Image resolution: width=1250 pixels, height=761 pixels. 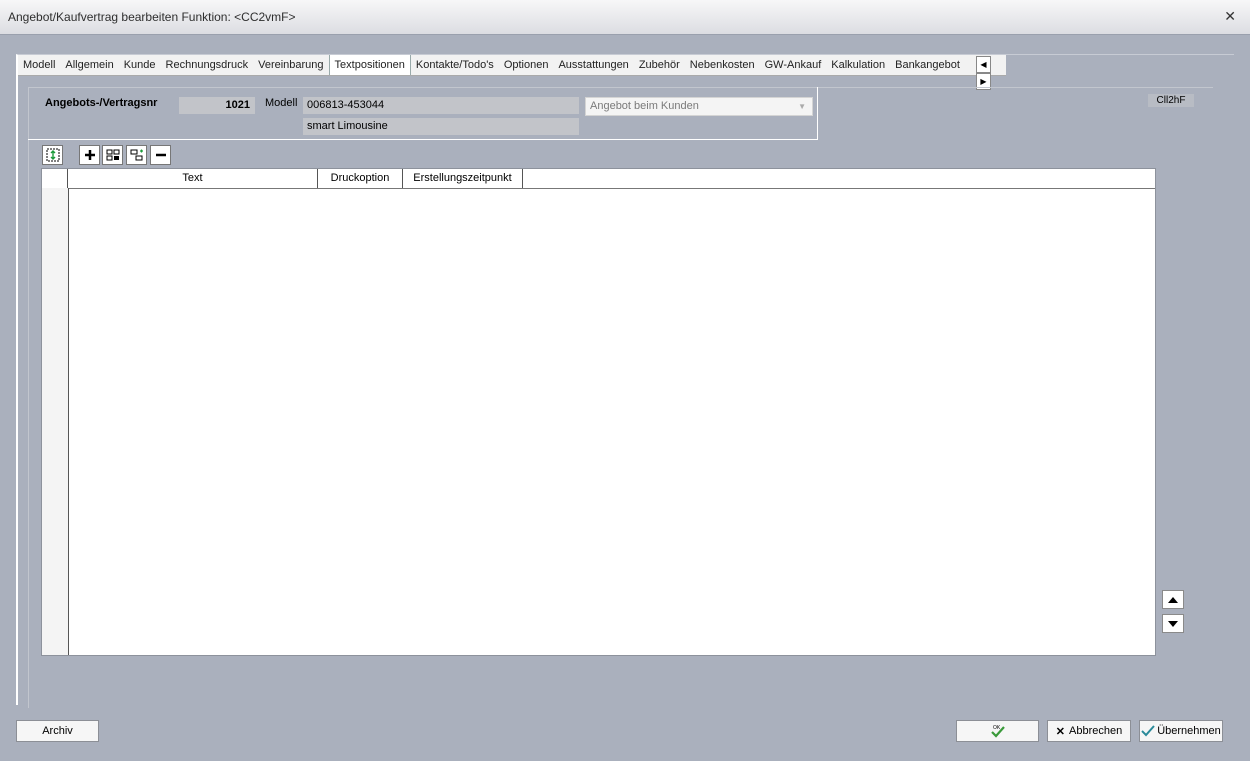 What do you see at coordinates (598, 179) in the screenshot?
I see `grid-header: Text Druckoption Erstellungszeitpunkt` at bounding box center [598, 179].